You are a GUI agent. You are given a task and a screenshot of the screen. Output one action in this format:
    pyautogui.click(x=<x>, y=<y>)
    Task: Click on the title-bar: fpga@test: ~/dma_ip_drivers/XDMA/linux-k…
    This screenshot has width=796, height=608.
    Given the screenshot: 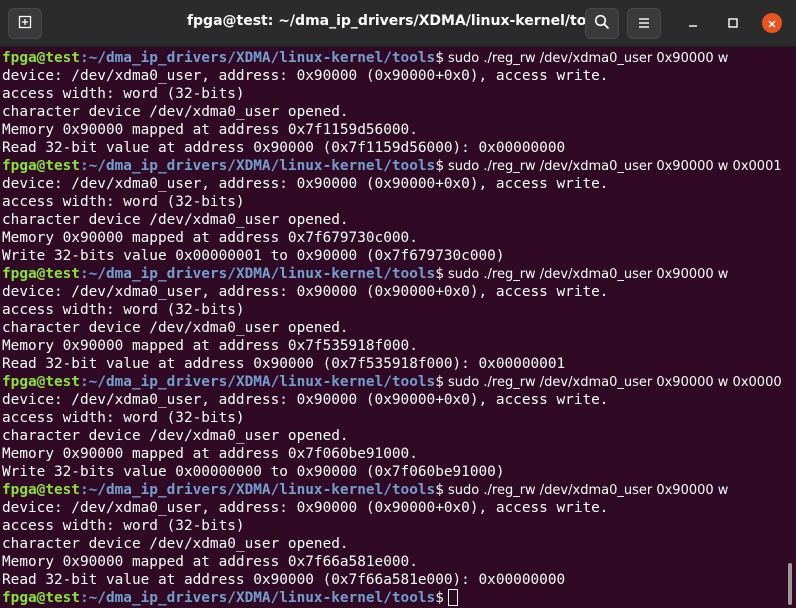 What is the action you would take?
    pyautogui.click(x=398, y=23)
    